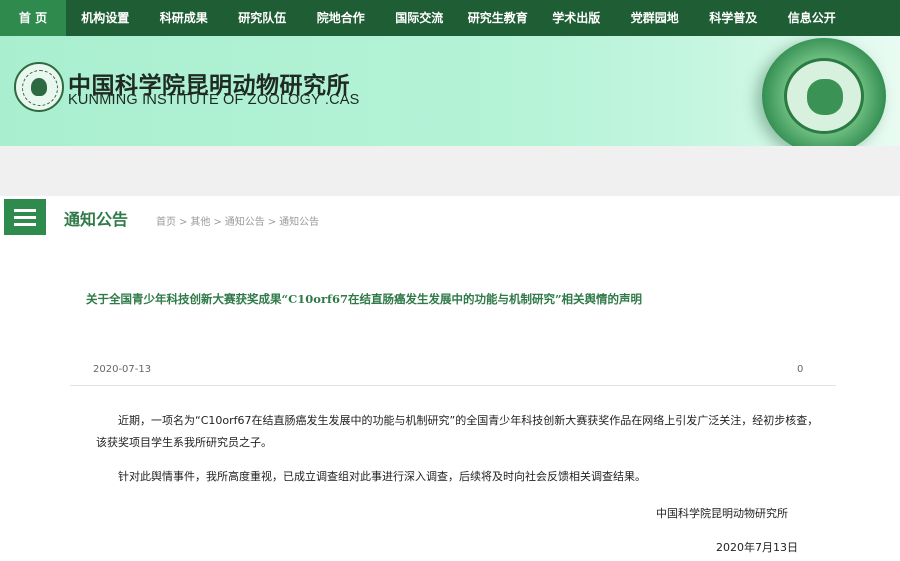  Describe the element at coordinates (722, 513) in the screenshot. I see `article-signature: 中国科学院昆明动物研究所` at that location.